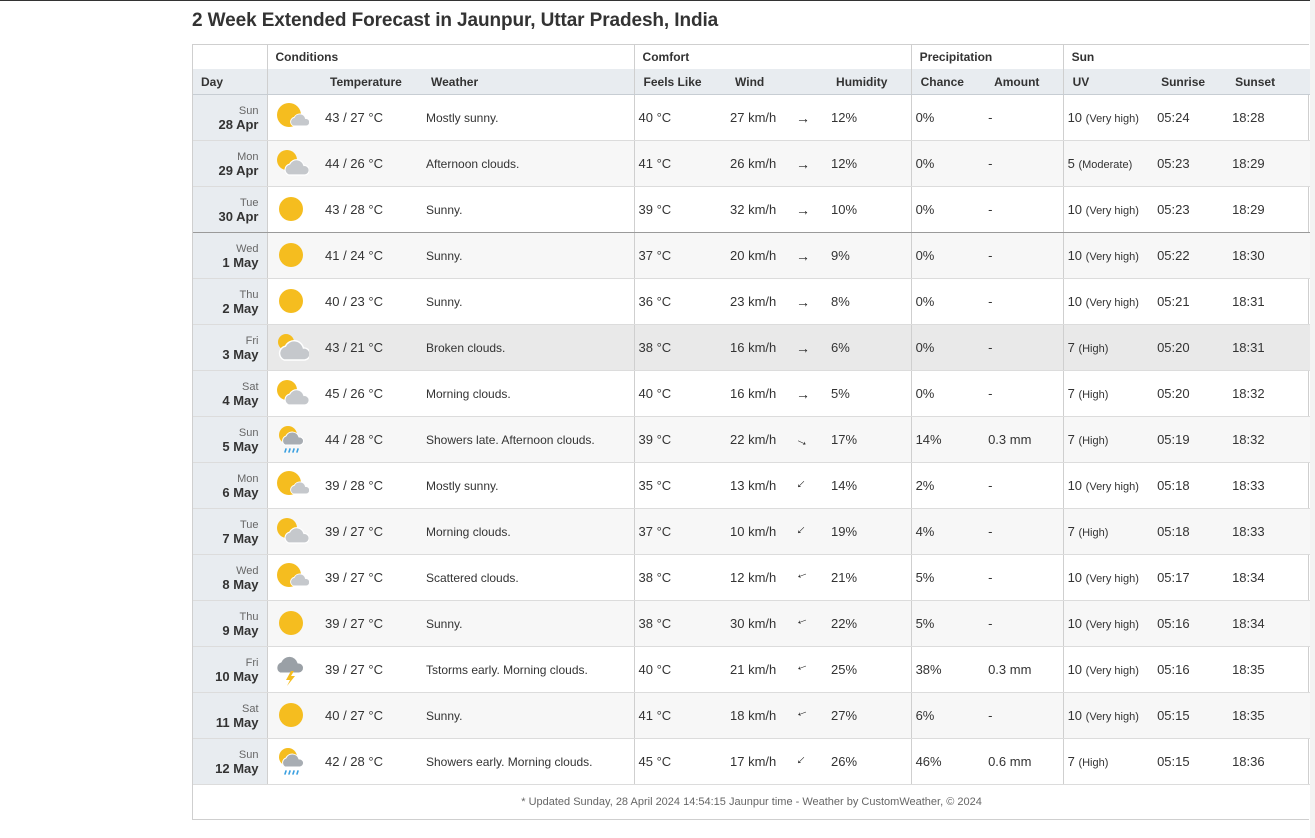  What do you see at coordinates (291, 163) in the screenshot?
I see `sun-cloud-icon` at bounding box center [291, 163].